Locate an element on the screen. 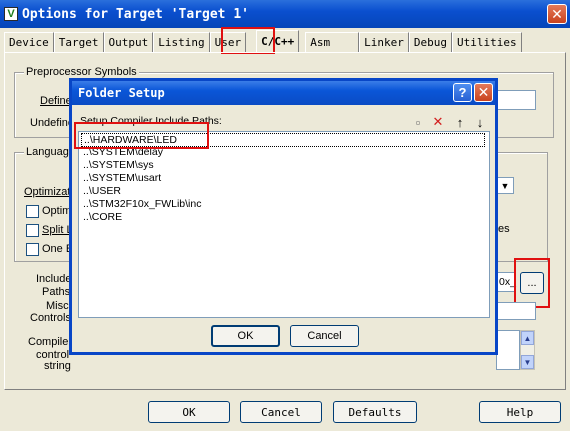 The height and width of the screenshot is (431, 570). optimization-dropdown-arrow: ▼ is located at coordinates (505, 185).